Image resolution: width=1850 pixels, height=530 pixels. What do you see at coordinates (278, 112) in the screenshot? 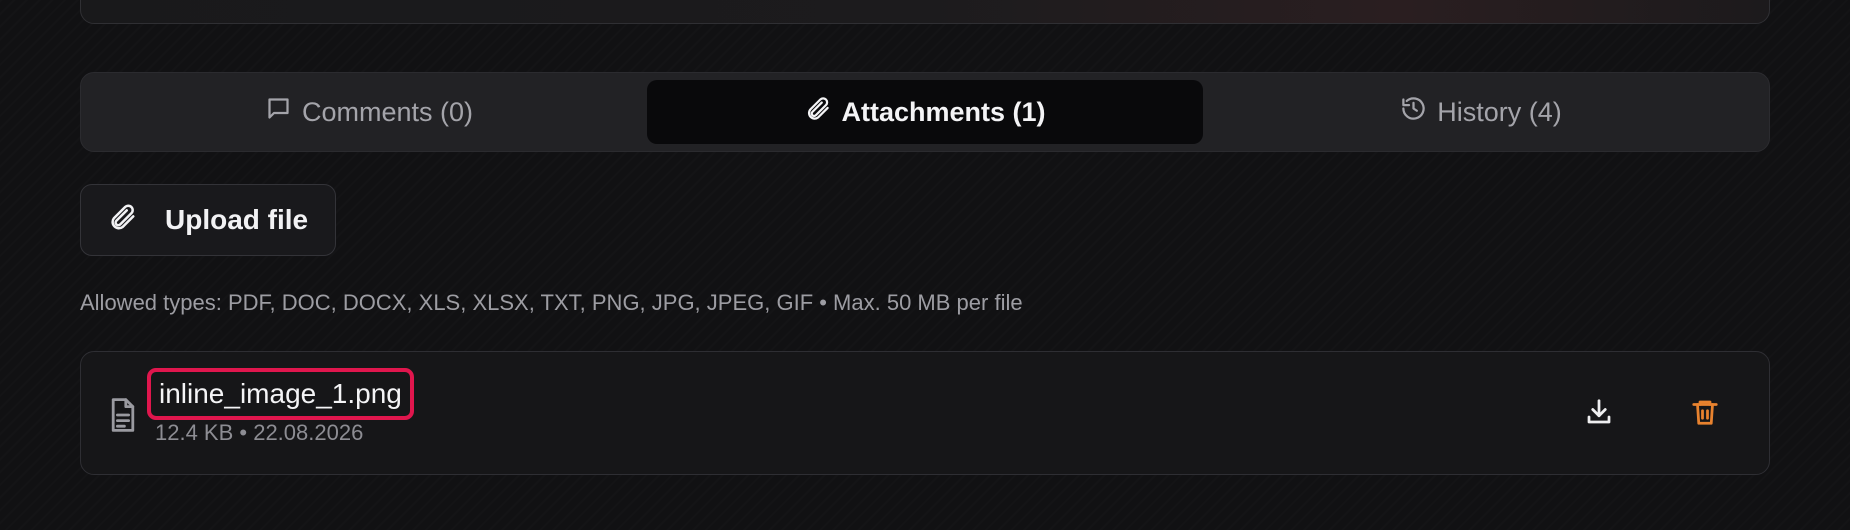
I see `message-square-icon` at bounding box center [278, 112].